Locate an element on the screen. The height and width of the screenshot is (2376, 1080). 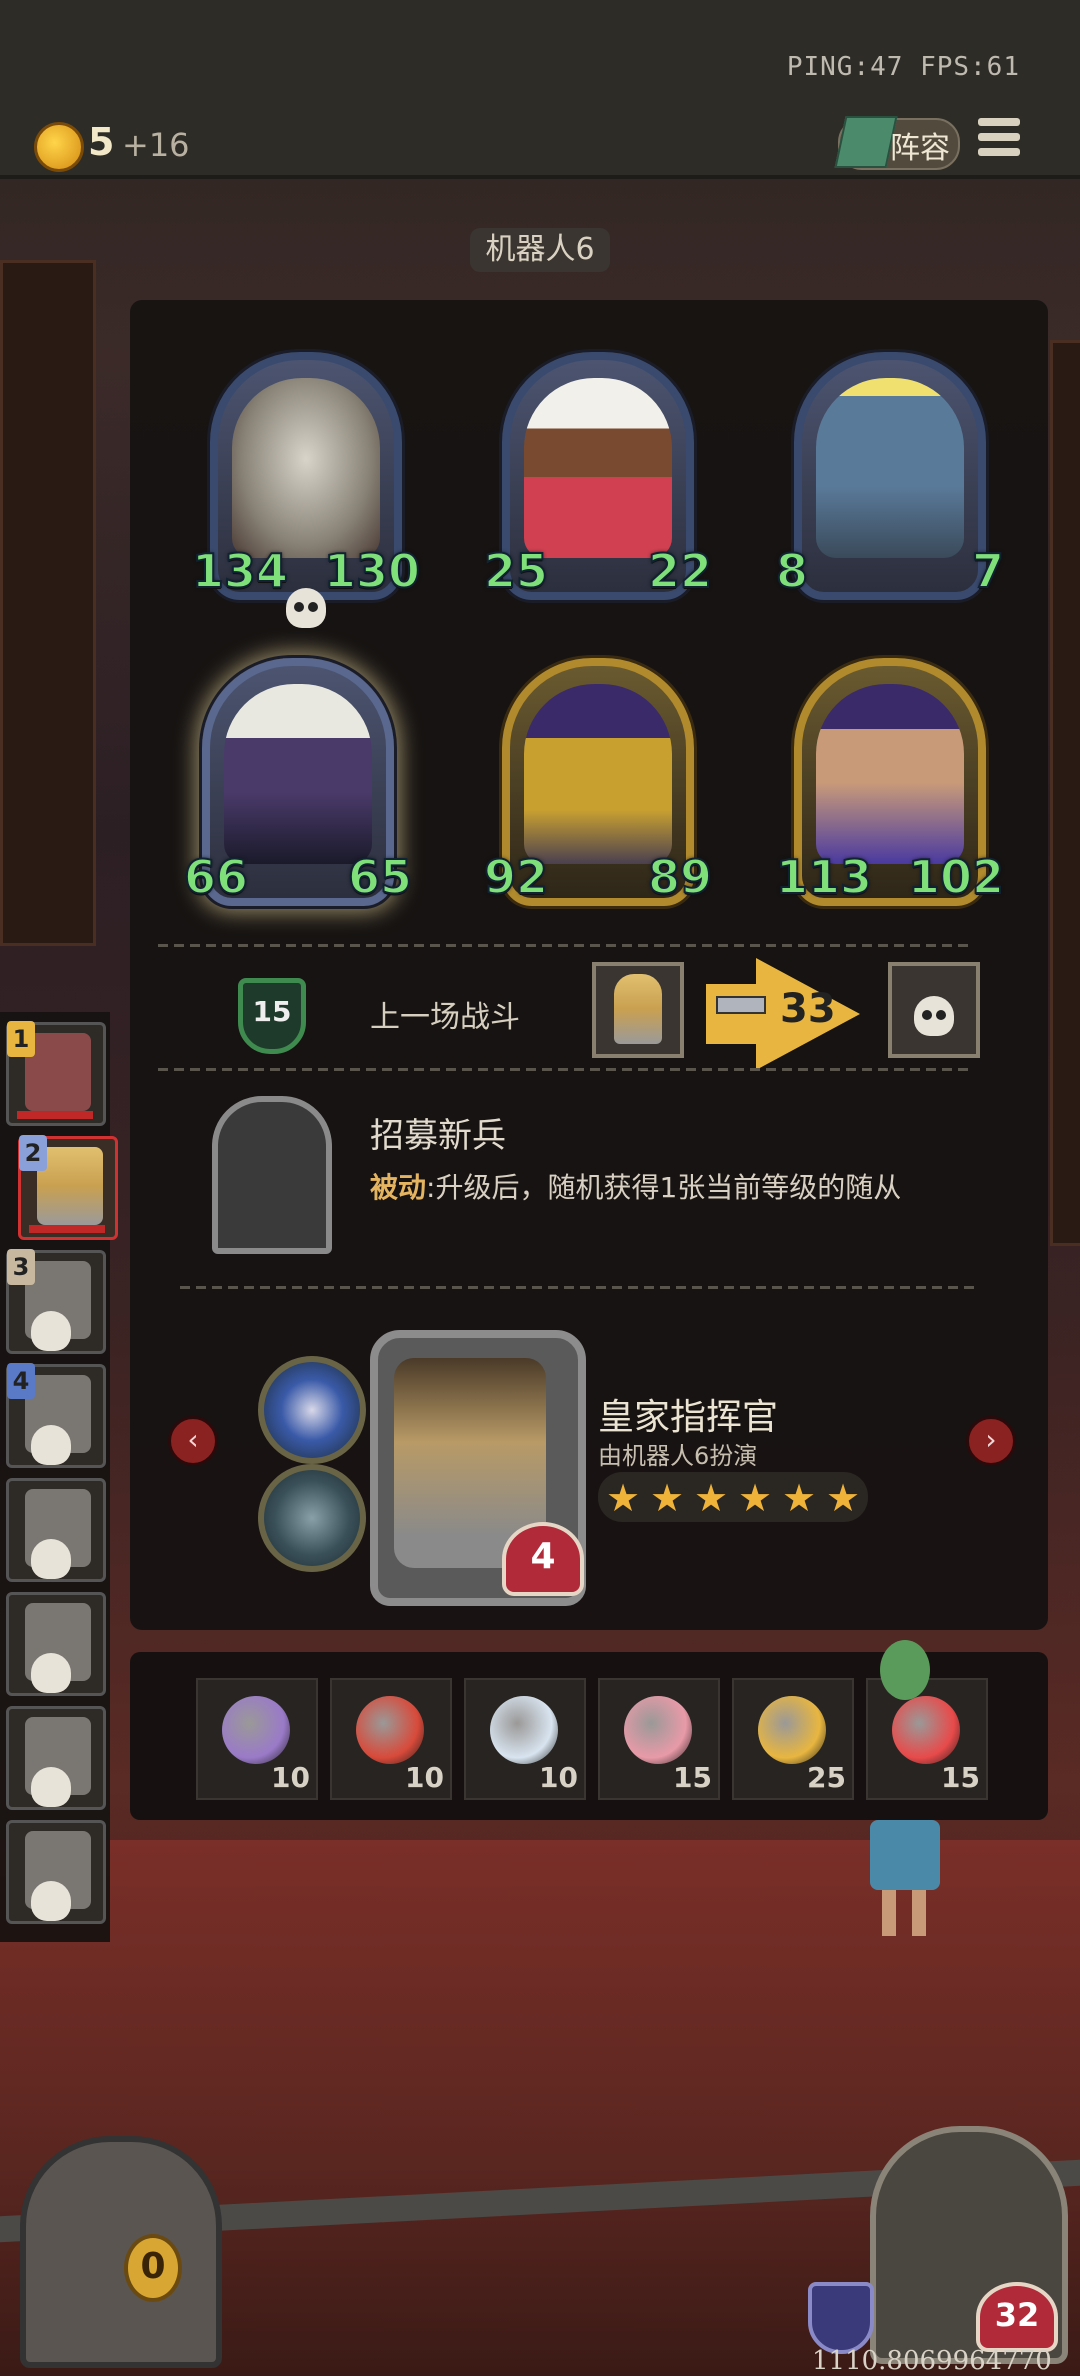
chest-counter: 0 is located at coordinates (153, 2268).